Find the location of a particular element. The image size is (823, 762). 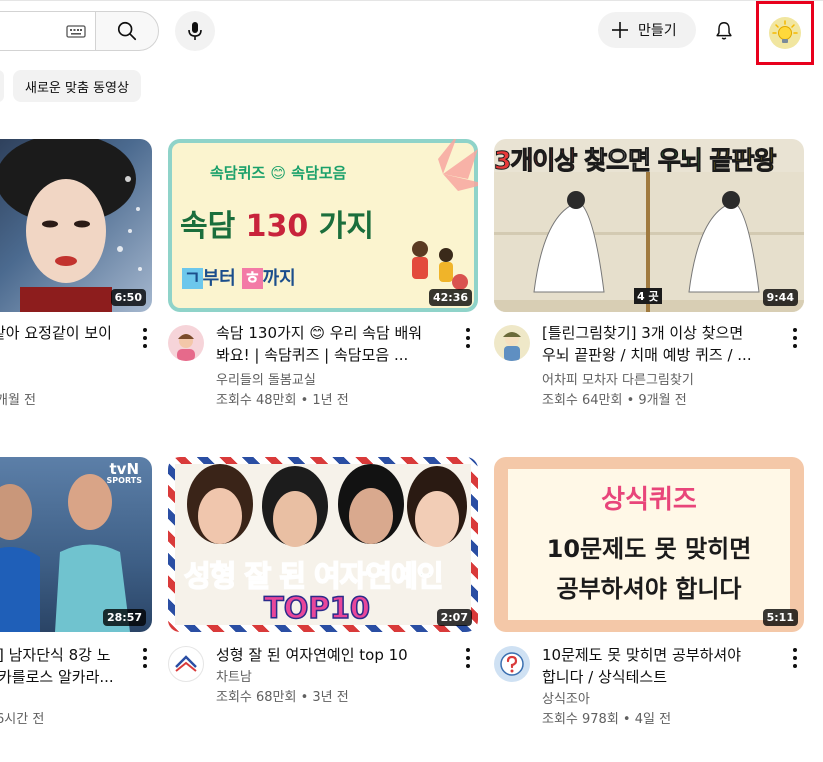

character-avatar-icon is located at coordinates (512, 346).